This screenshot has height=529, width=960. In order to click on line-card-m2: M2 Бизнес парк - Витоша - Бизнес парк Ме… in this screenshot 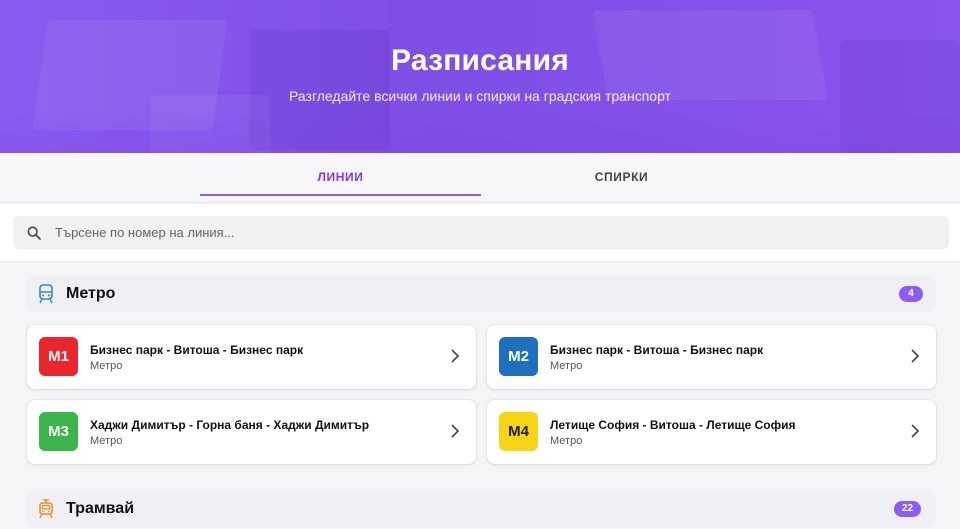, I will do `click(711, 357)`.